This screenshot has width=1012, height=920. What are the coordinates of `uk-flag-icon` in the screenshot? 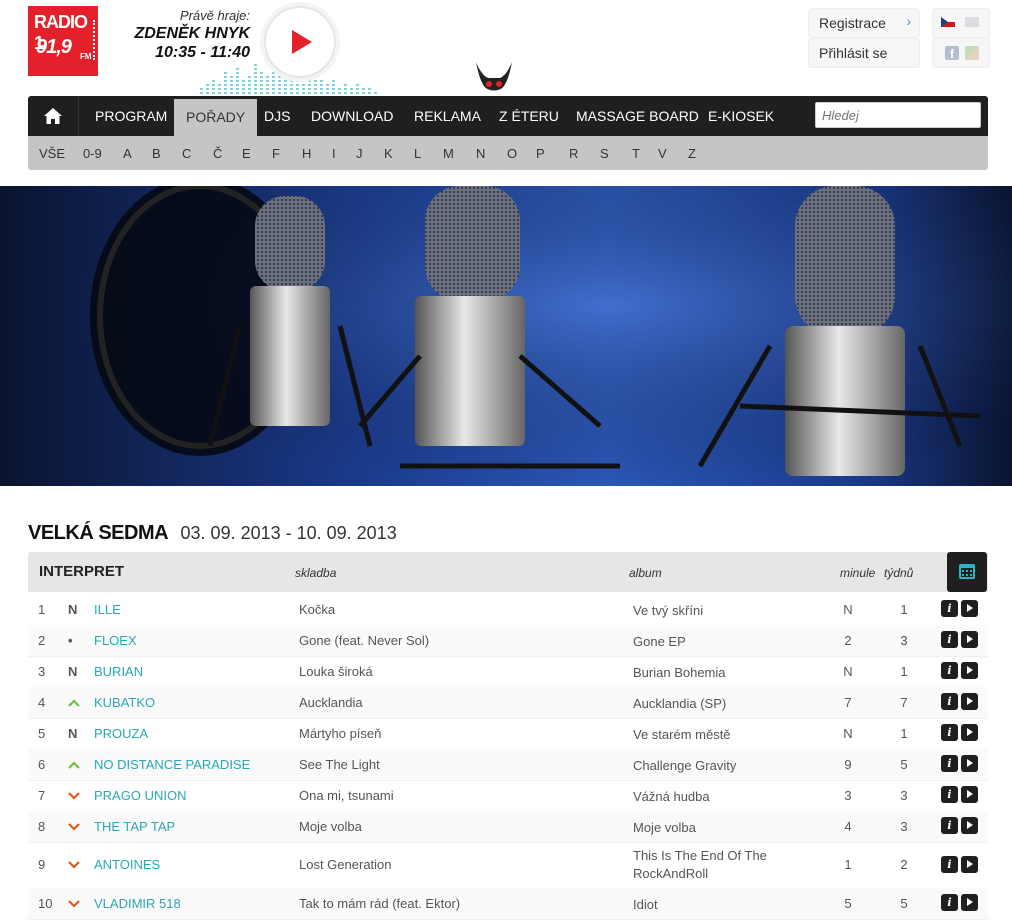 It's located at (972, 22).